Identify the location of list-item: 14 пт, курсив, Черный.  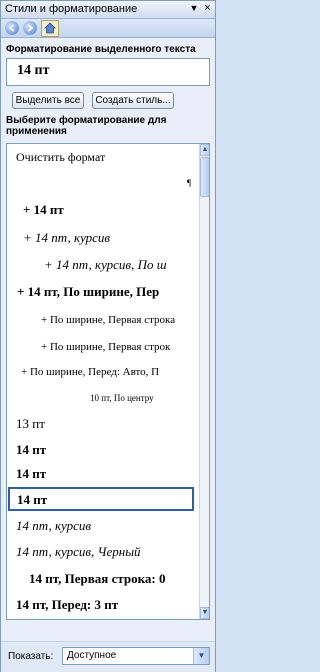
(112, 552).